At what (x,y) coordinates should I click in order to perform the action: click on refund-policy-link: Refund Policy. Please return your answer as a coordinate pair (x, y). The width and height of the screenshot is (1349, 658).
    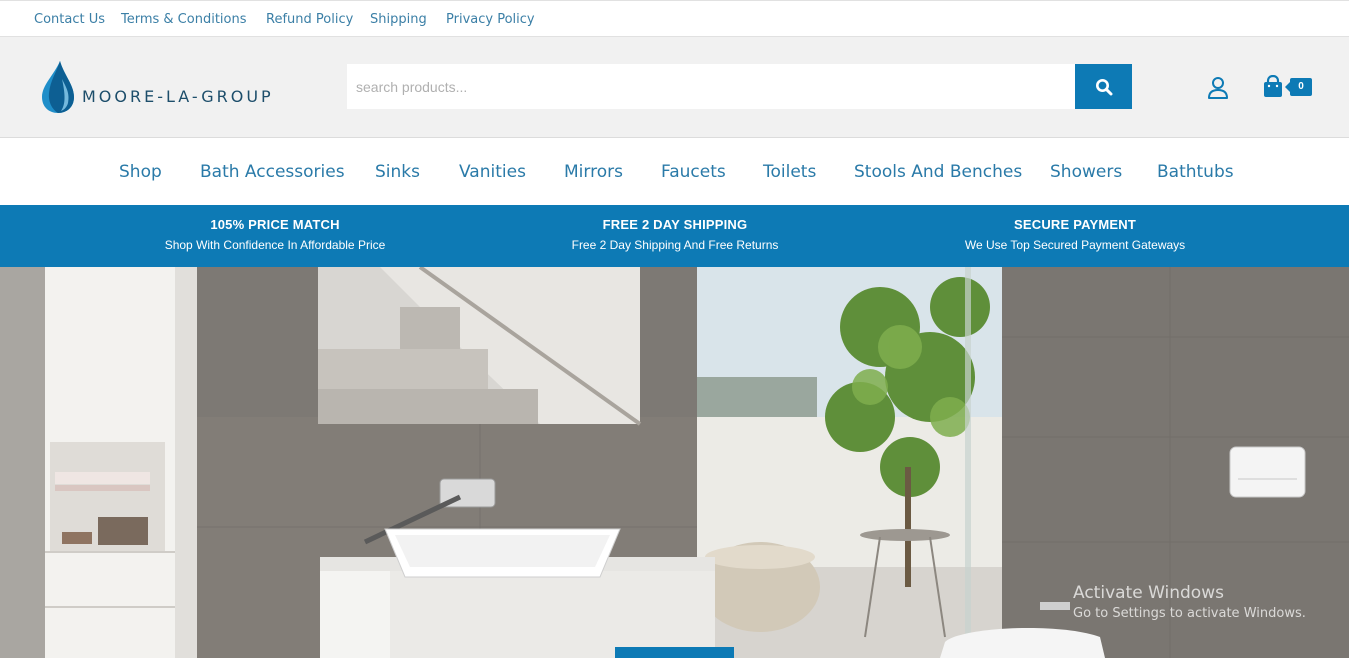
    Looking at the image, I should click on (309, 19).